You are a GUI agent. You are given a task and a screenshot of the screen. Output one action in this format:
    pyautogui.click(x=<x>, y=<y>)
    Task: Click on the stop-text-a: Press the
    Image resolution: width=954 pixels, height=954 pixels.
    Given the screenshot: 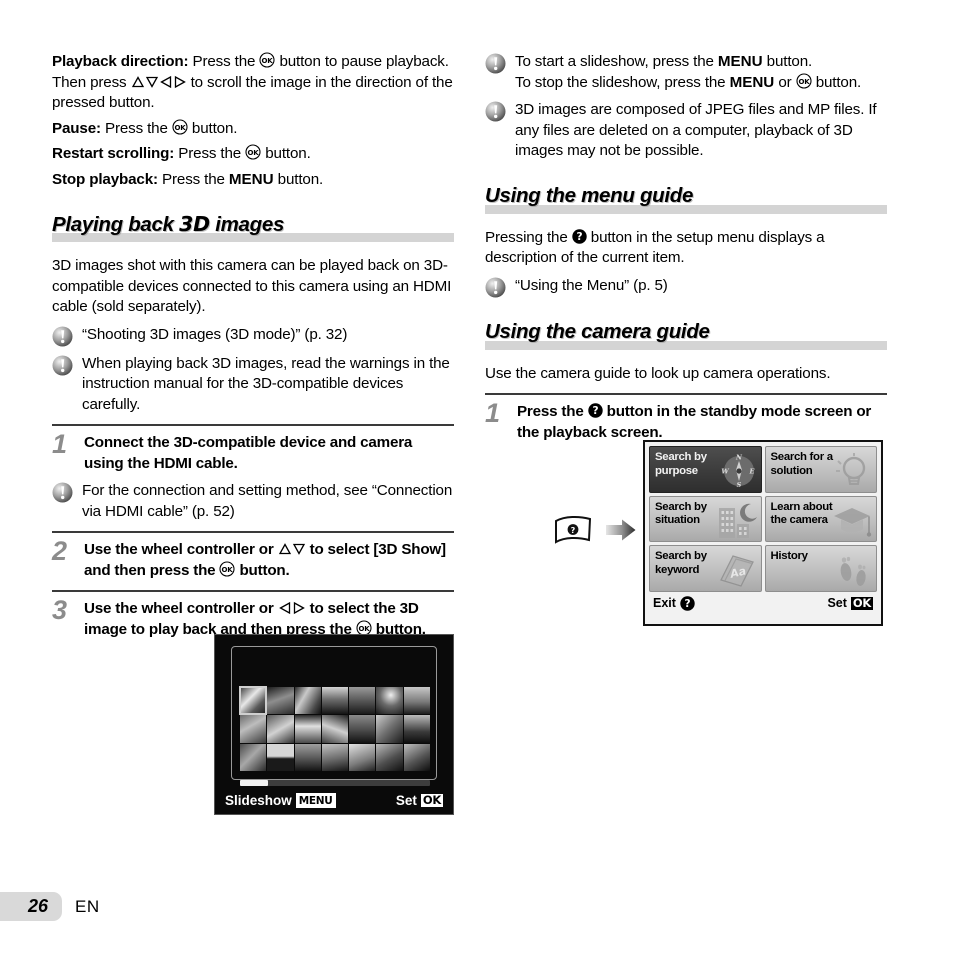 What is the action you would take?
    pyautogui.click(x=193, y=179)
    